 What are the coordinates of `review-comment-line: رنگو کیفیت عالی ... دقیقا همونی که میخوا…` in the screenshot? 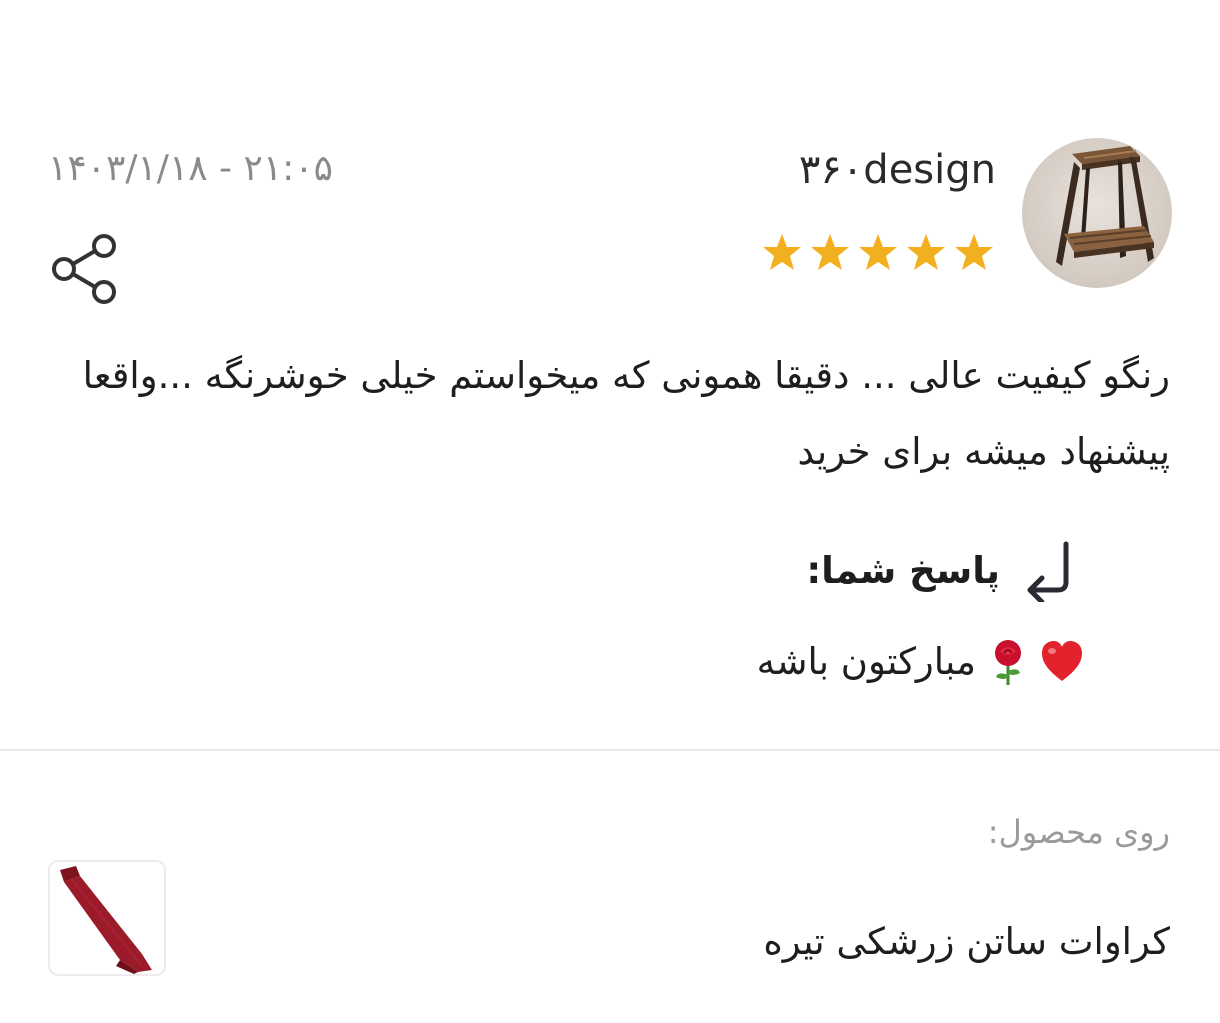 It's located at (626, 375).